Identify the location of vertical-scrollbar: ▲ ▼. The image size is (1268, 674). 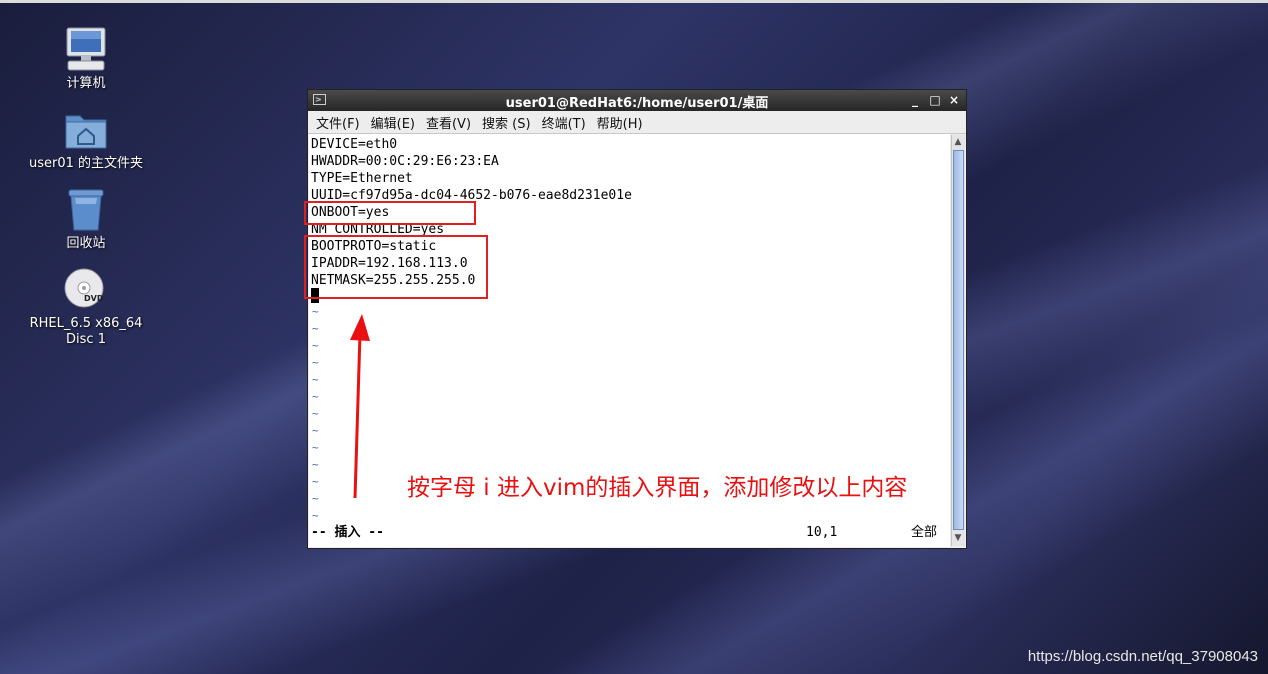
(958, 340).